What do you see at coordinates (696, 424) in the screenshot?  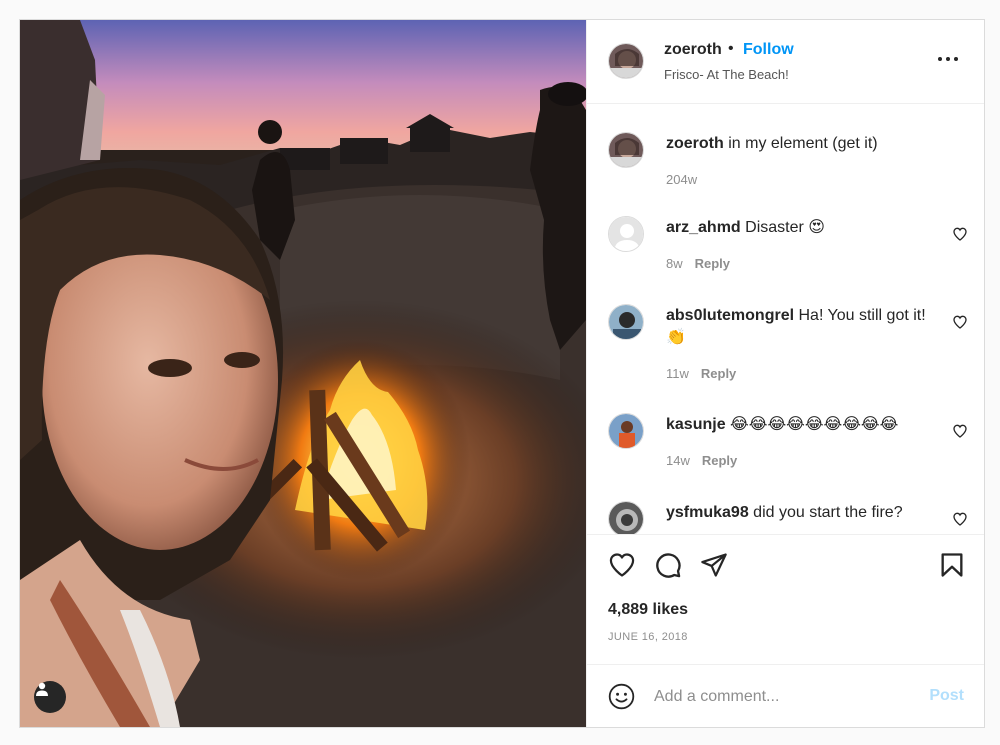 I see `comment-username: kasunje` at bounding box center [696, 424].